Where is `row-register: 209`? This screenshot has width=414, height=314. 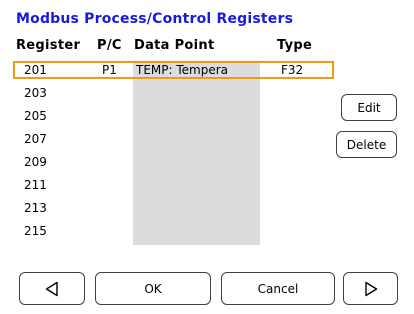 row-register: 209 is located at coordinates (35, 162).